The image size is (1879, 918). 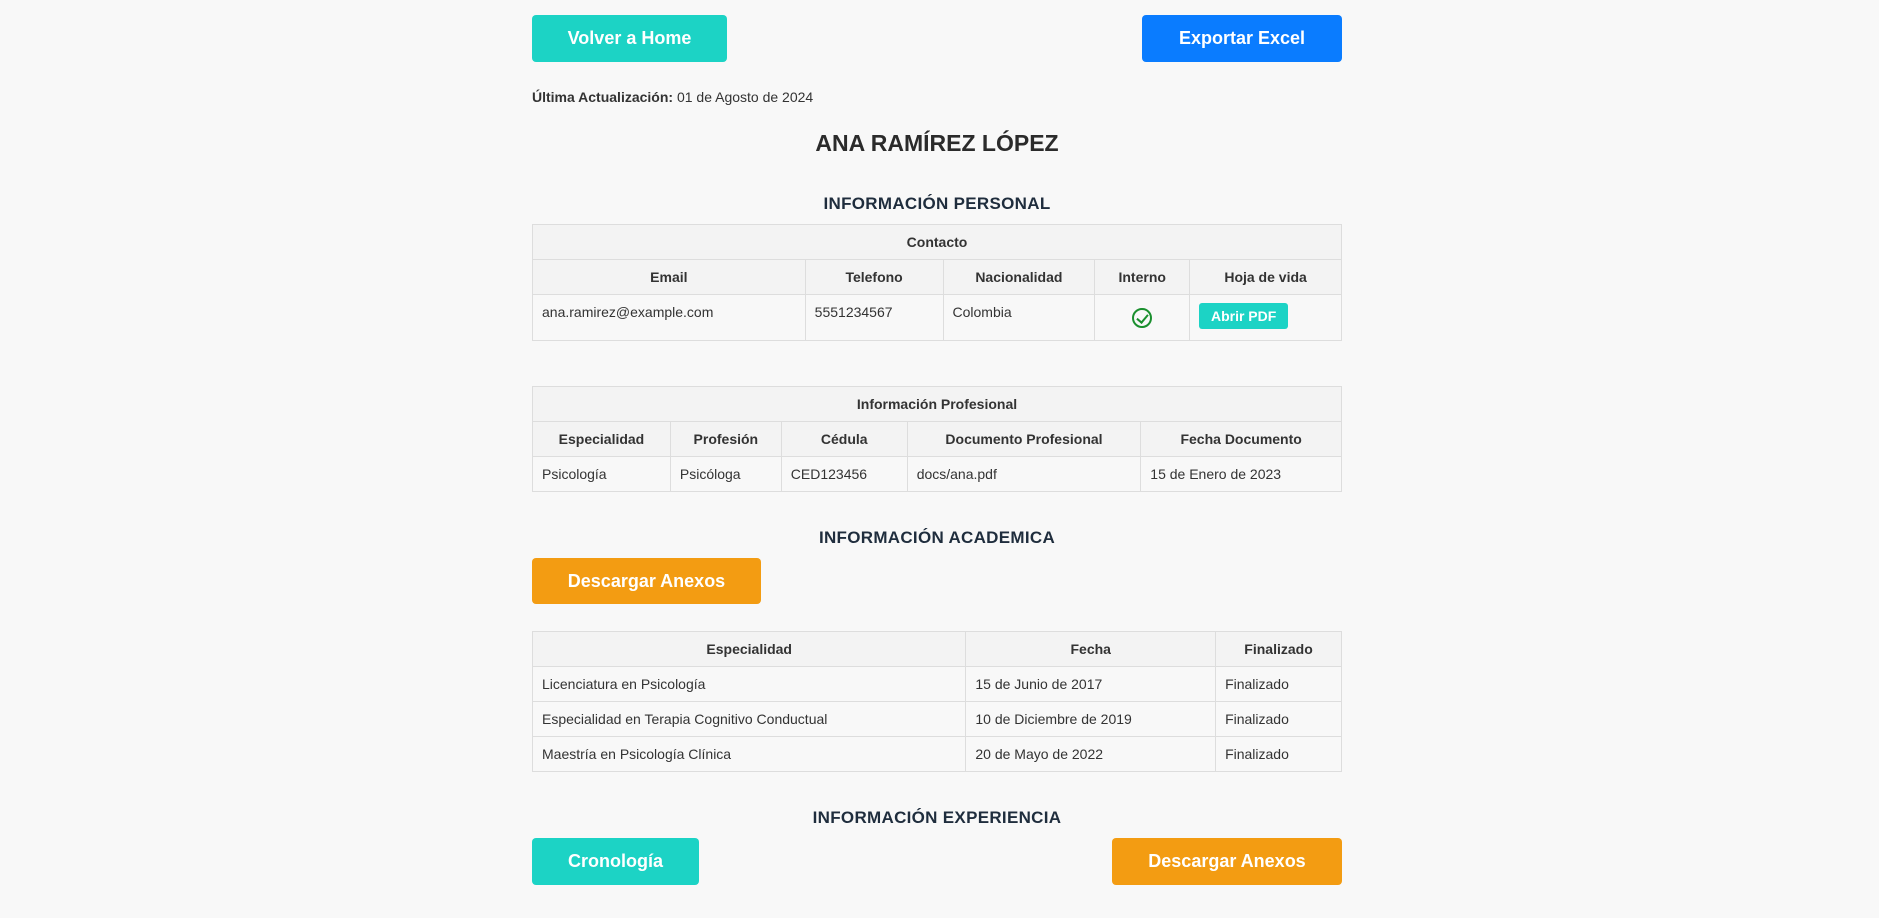 I want to click on section-title-experience: INFORMACIÓN EXPERIENCIA, so click(x=937, y=817).